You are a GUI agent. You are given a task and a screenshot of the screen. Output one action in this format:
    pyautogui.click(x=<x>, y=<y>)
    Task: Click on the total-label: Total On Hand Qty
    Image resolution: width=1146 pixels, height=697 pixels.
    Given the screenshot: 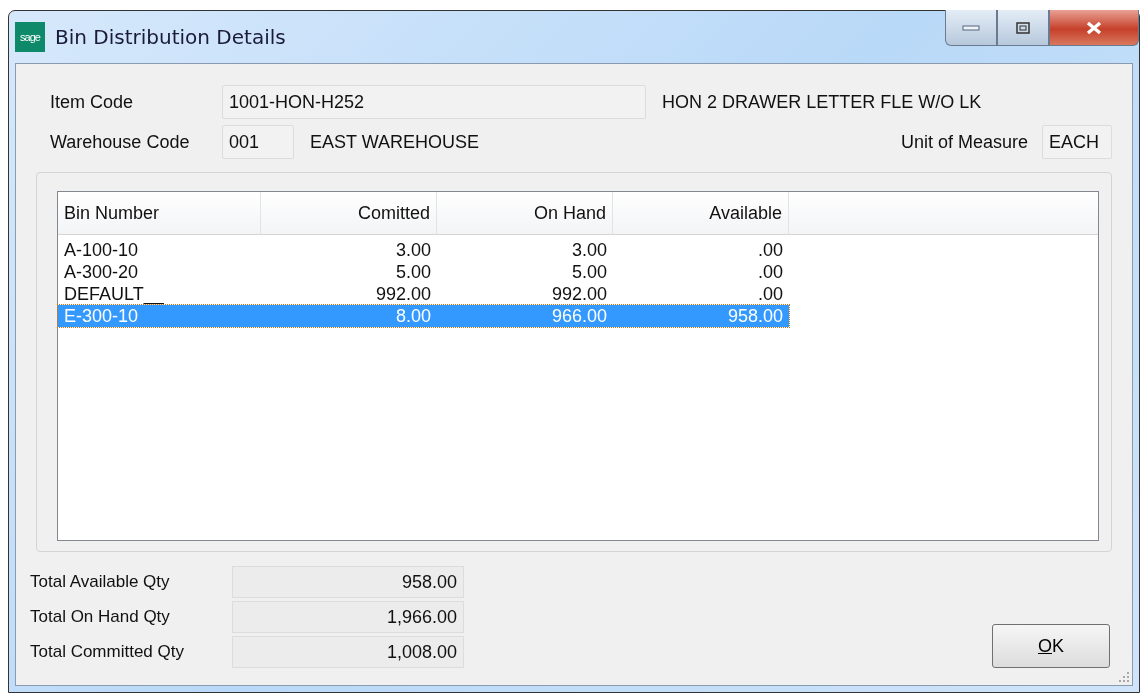 What is the action you would take?
    pyautogui.click(x=100, y=617)
    